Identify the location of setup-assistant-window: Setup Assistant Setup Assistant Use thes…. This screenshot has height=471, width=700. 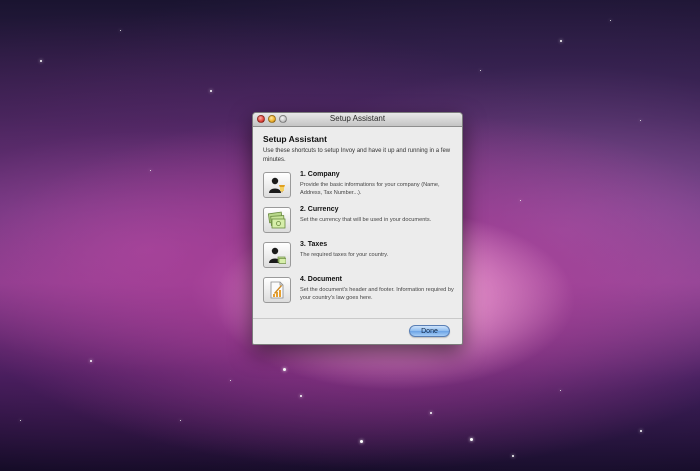
(357, 228).